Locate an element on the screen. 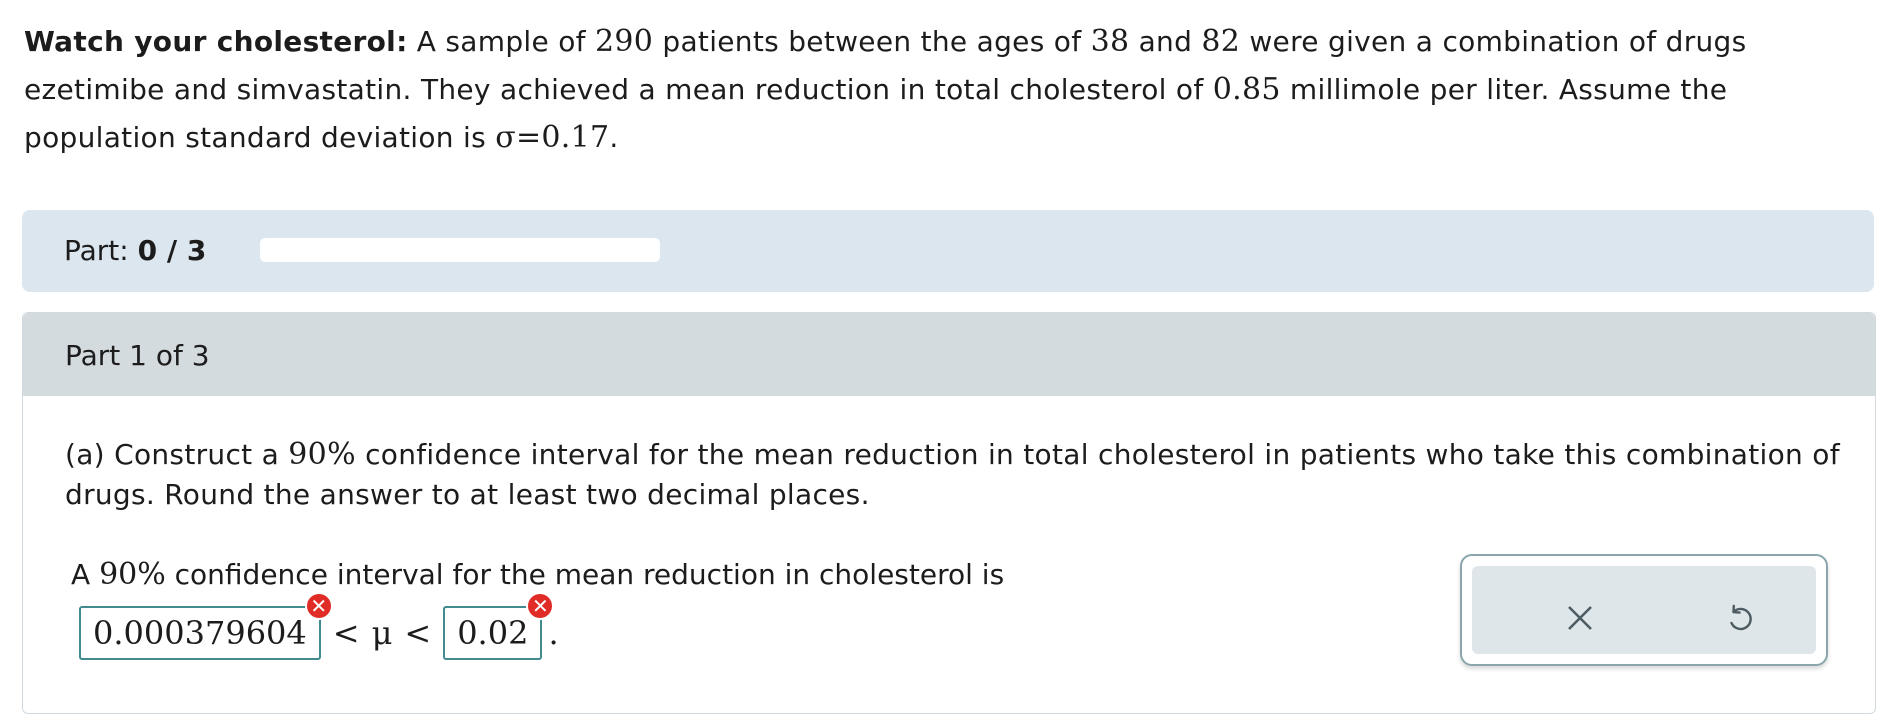 The width and height of the screenshot is (1880, 714). lower-bound-value: 0.000379604 is located at coordinates (200, 633).